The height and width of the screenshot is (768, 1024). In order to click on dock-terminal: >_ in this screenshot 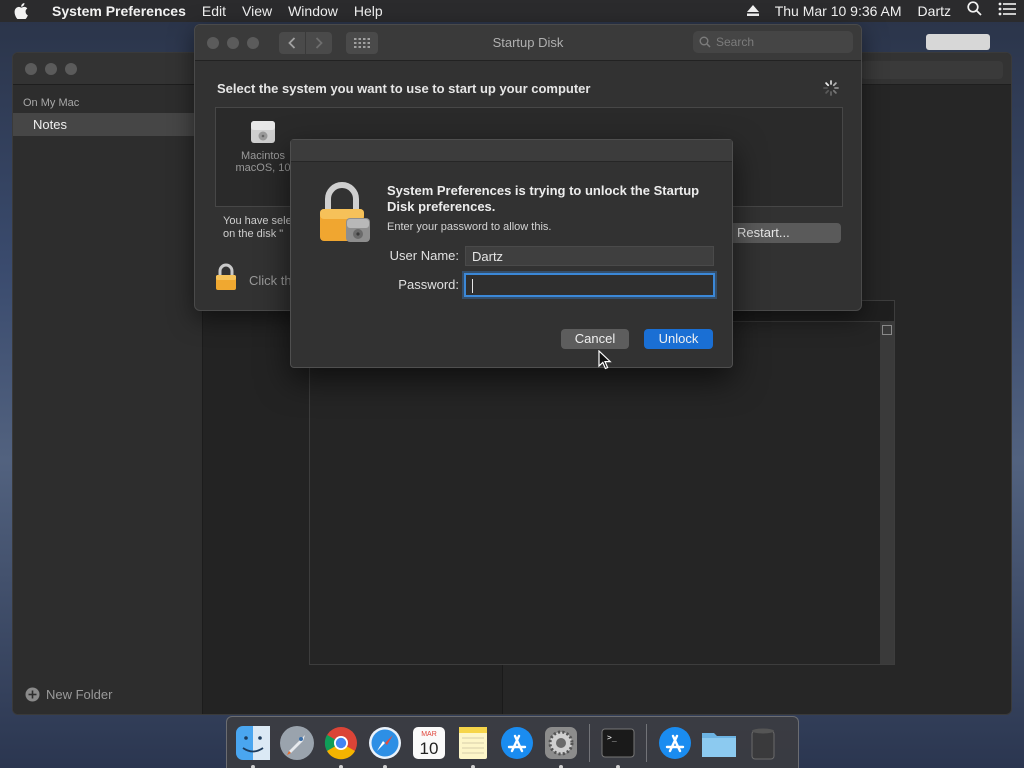, I will do `click(618, 745)`.